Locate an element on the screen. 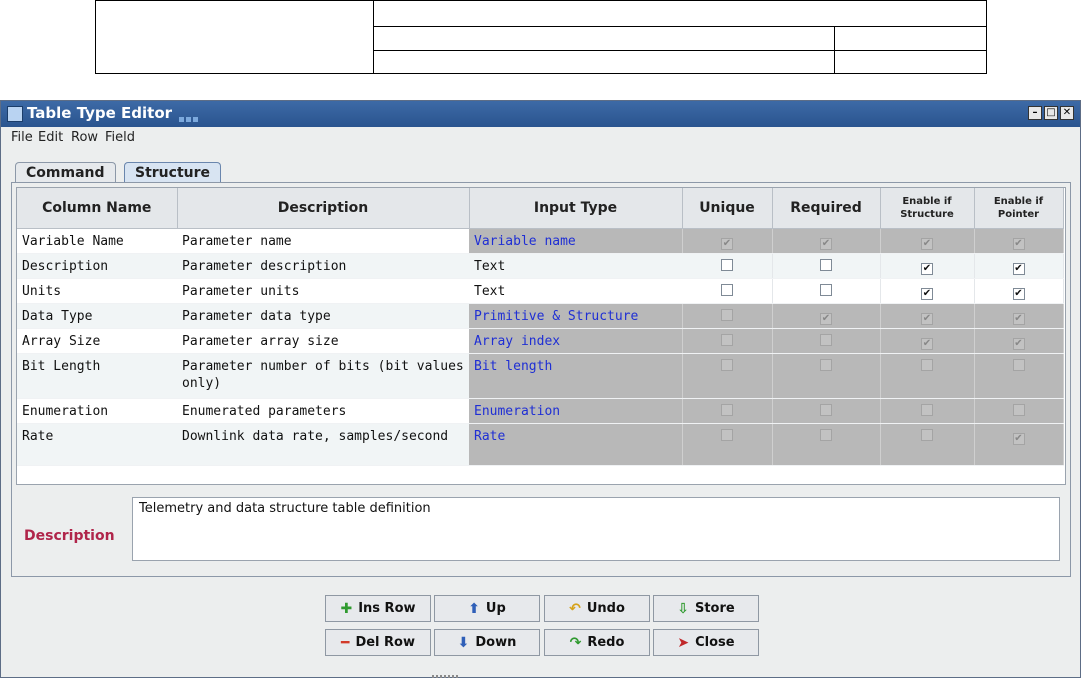  title-bar: Table Type Editor – □ ✕ is located at coordinates (540, 114).